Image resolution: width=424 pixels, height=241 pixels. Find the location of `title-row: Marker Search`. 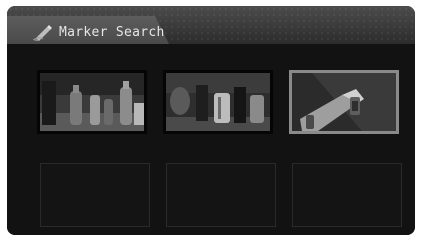

title-row: Marker Search is located at coordinates (99, 32).